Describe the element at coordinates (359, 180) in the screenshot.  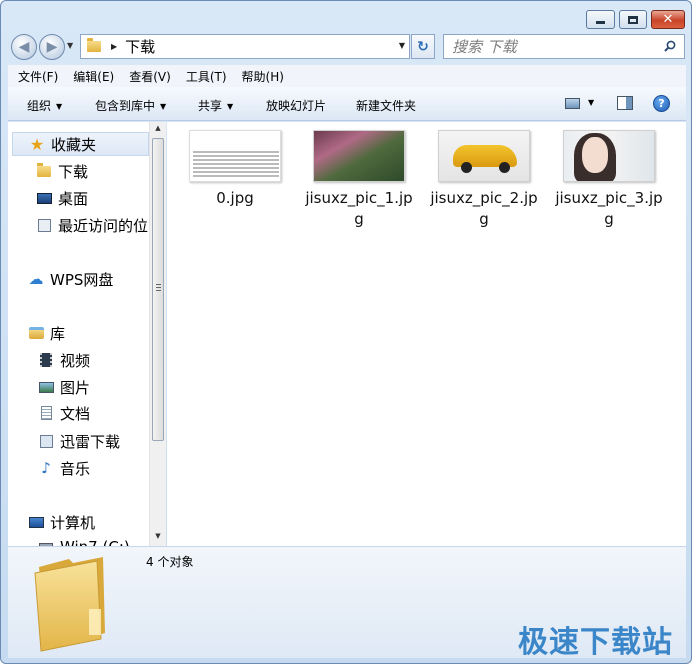
I see `file-item: jisuxz_pic_1.jpg` at that location.